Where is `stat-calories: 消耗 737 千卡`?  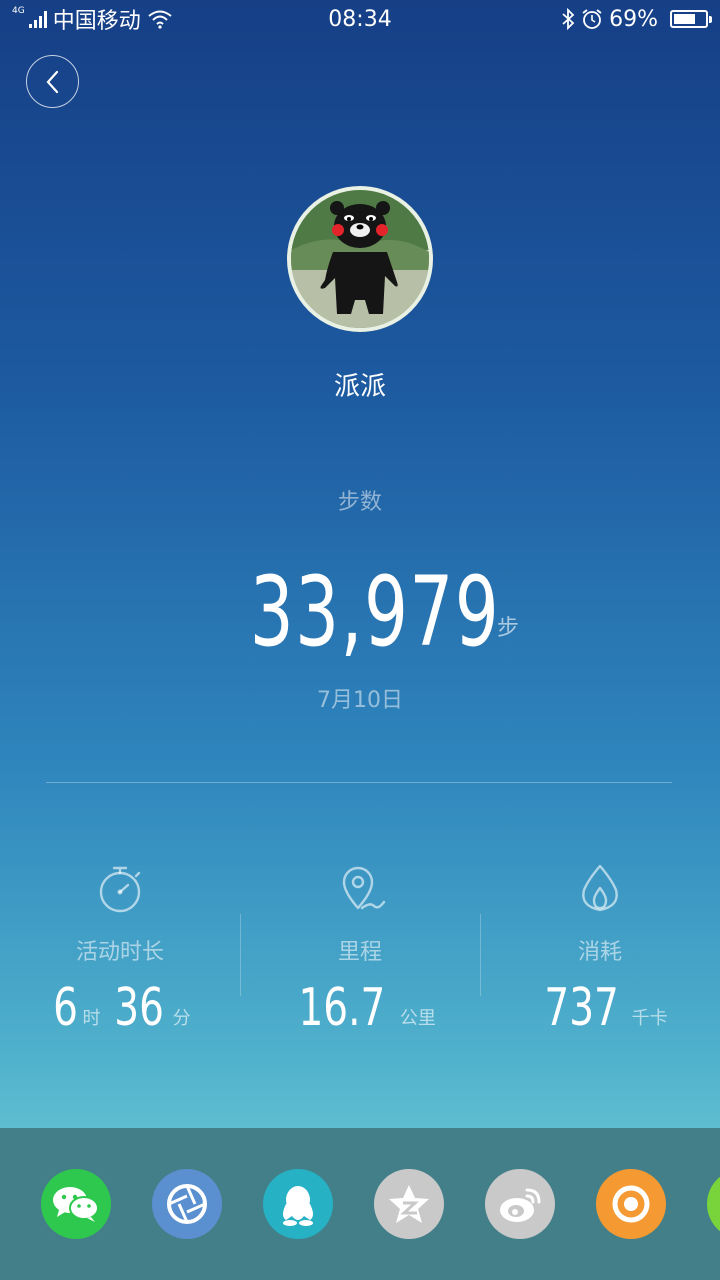
stat-calories: 消耗 737 千卡 is located at coordinates (600, 960).